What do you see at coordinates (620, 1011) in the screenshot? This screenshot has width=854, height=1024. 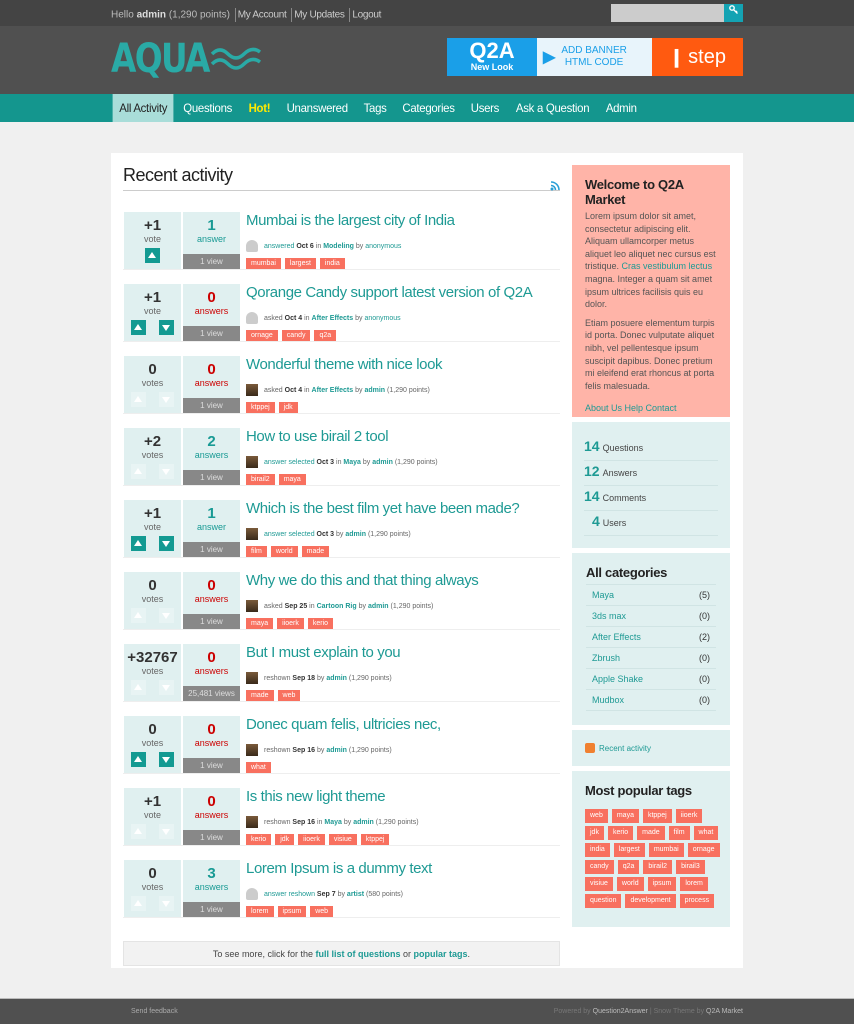 I see `question2answer-link: Question2Answer` at bounding box center [620, 1011].